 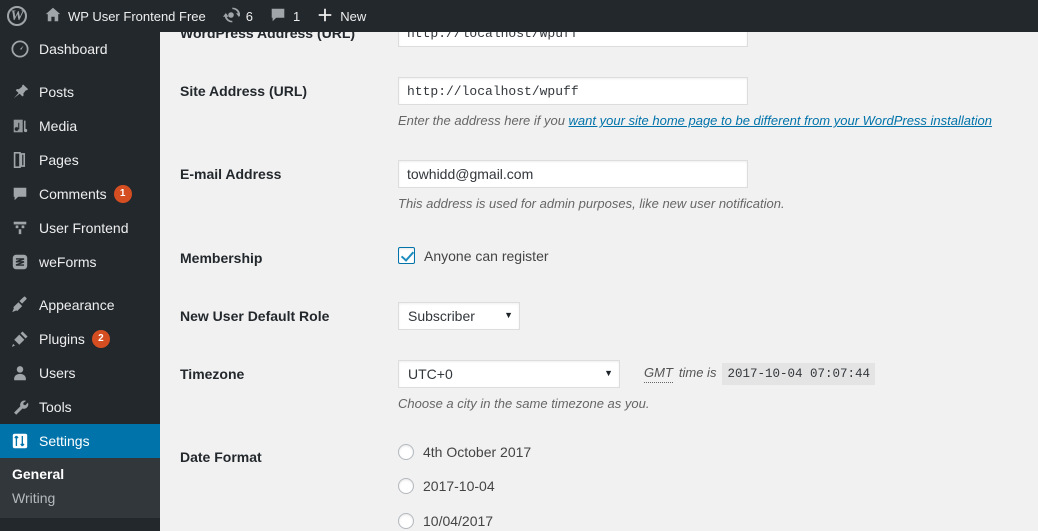 What do you see at coordinates (20, 49) in the screenshot?
I see `dashboard-icon` at bounding box center [20, 49].